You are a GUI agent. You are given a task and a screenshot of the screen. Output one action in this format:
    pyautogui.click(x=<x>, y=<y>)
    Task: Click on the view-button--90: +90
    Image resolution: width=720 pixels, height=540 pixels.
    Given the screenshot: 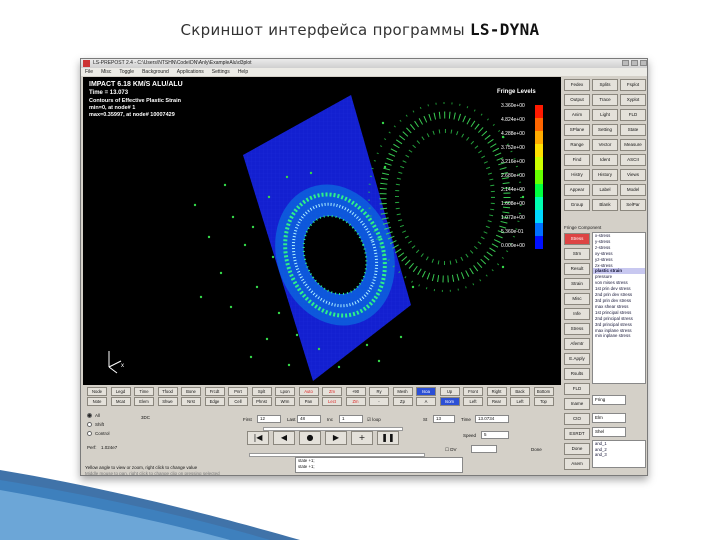 What is the action you would take?
    pyautogui.click(x=355, y=391)
    